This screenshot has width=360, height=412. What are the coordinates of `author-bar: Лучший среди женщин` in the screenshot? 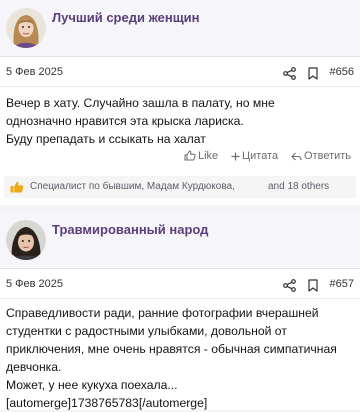 It's located at (180, 28).